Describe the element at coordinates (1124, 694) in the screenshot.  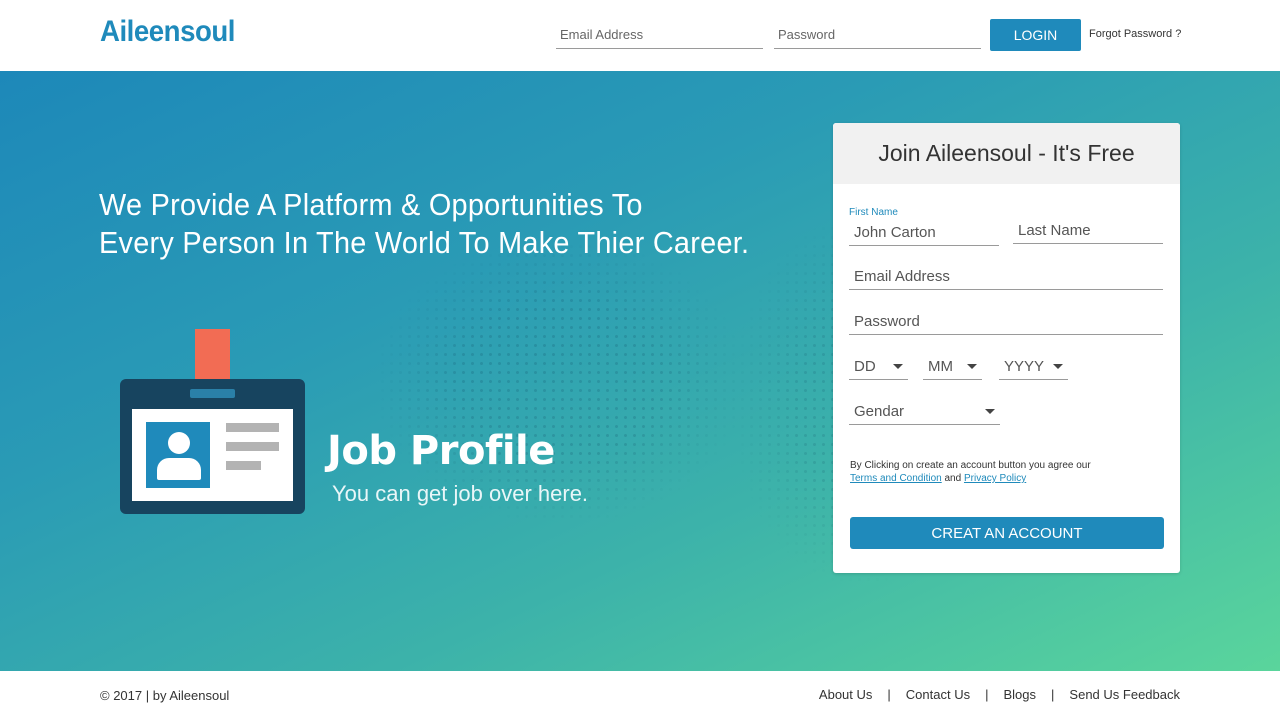
I see `footer-link-feedback: Send Us Feedback` at that location.